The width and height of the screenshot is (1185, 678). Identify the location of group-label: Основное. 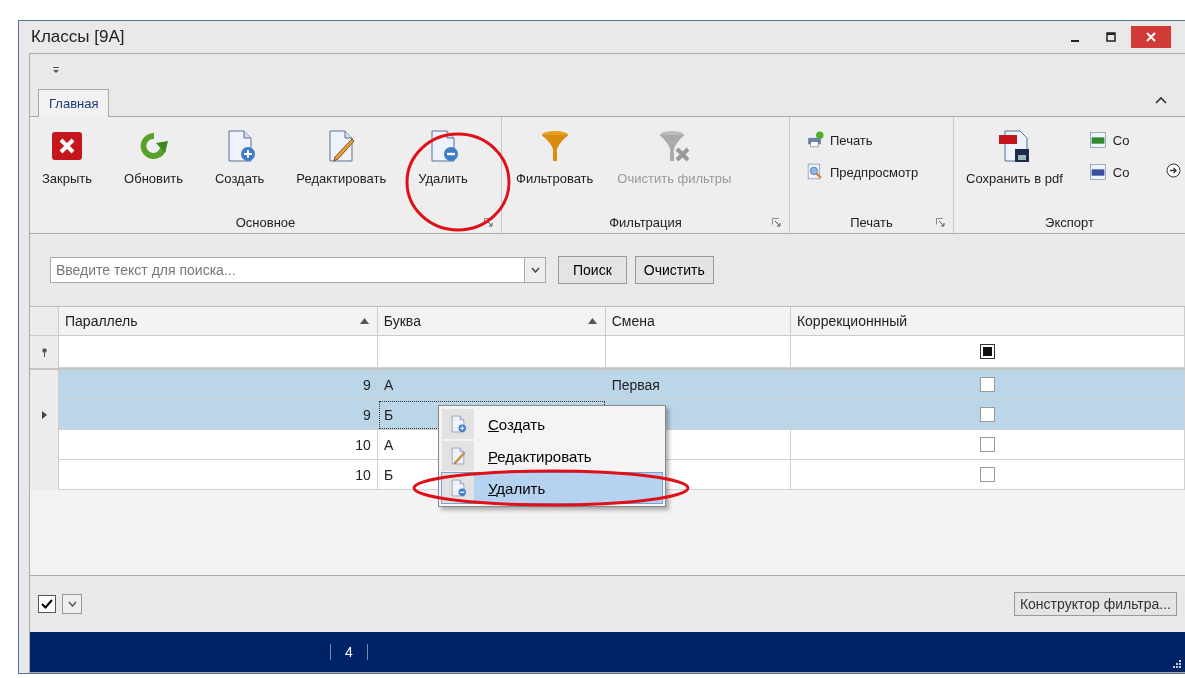
(265, 222).